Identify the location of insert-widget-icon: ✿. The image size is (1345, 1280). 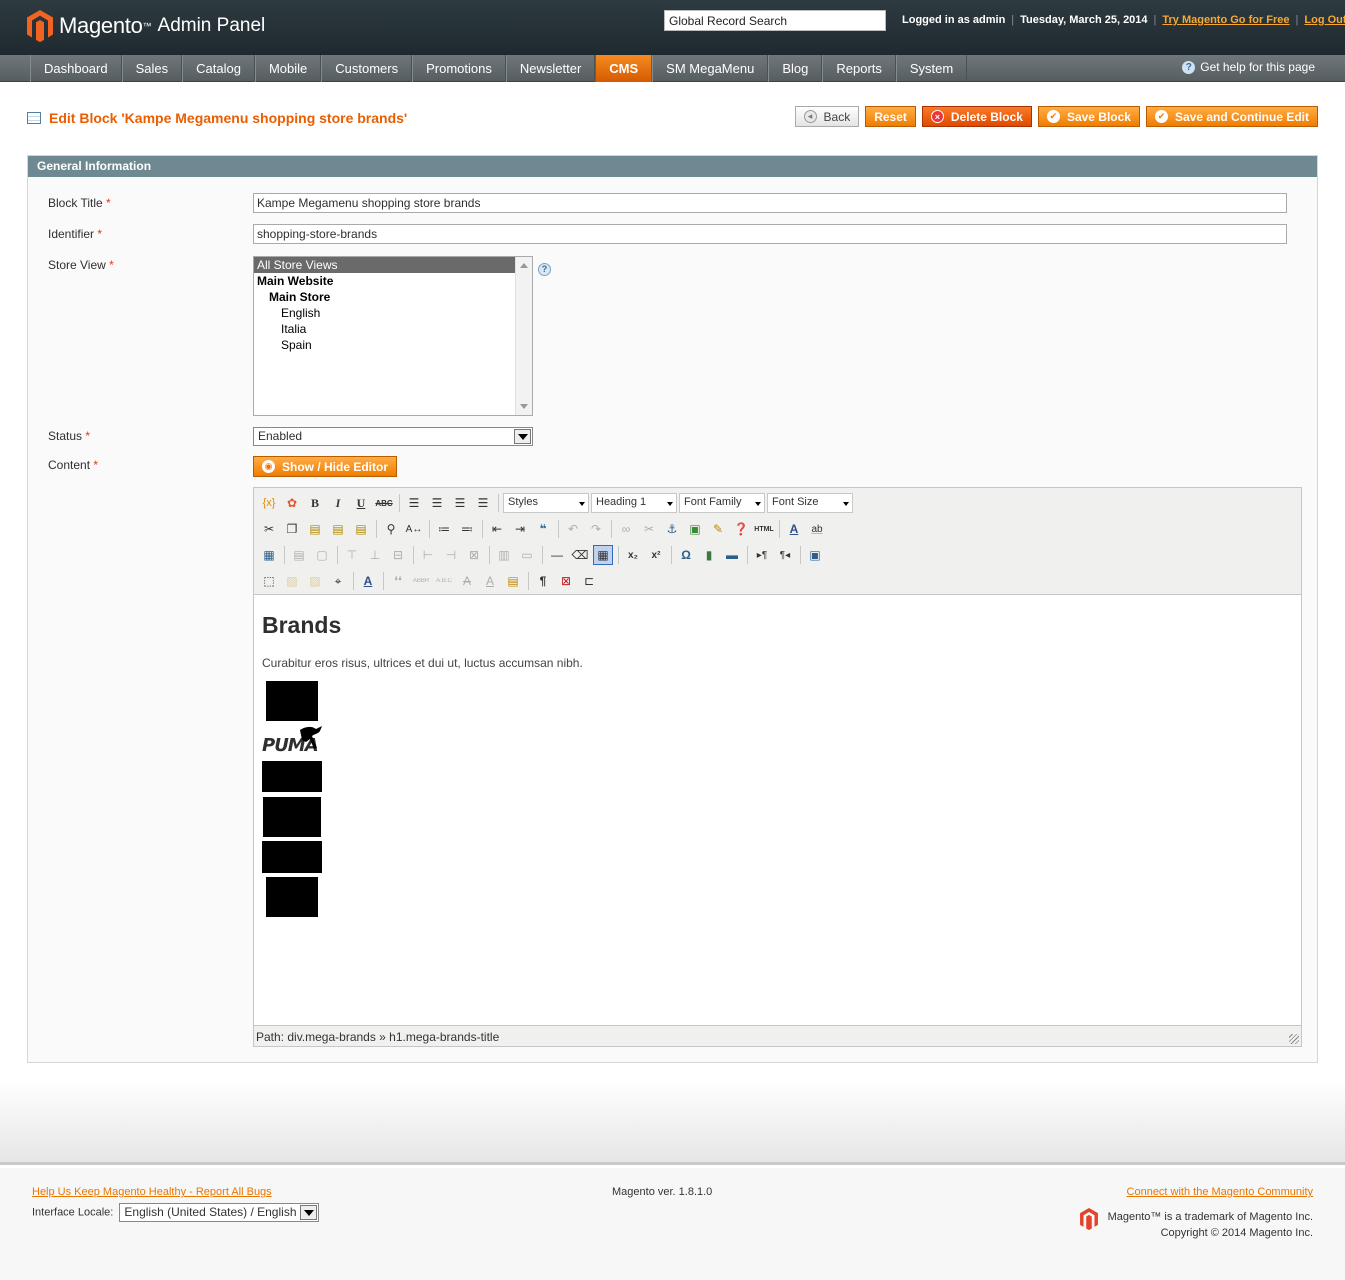
(292, 503).